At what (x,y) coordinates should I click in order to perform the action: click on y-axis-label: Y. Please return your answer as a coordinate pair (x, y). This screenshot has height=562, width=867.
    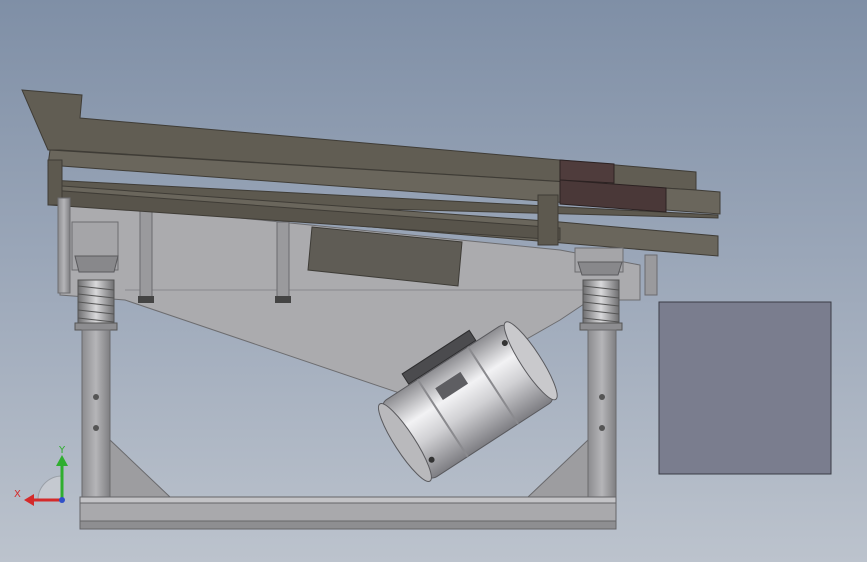
    Looking at the image, I should click on (62, 450).